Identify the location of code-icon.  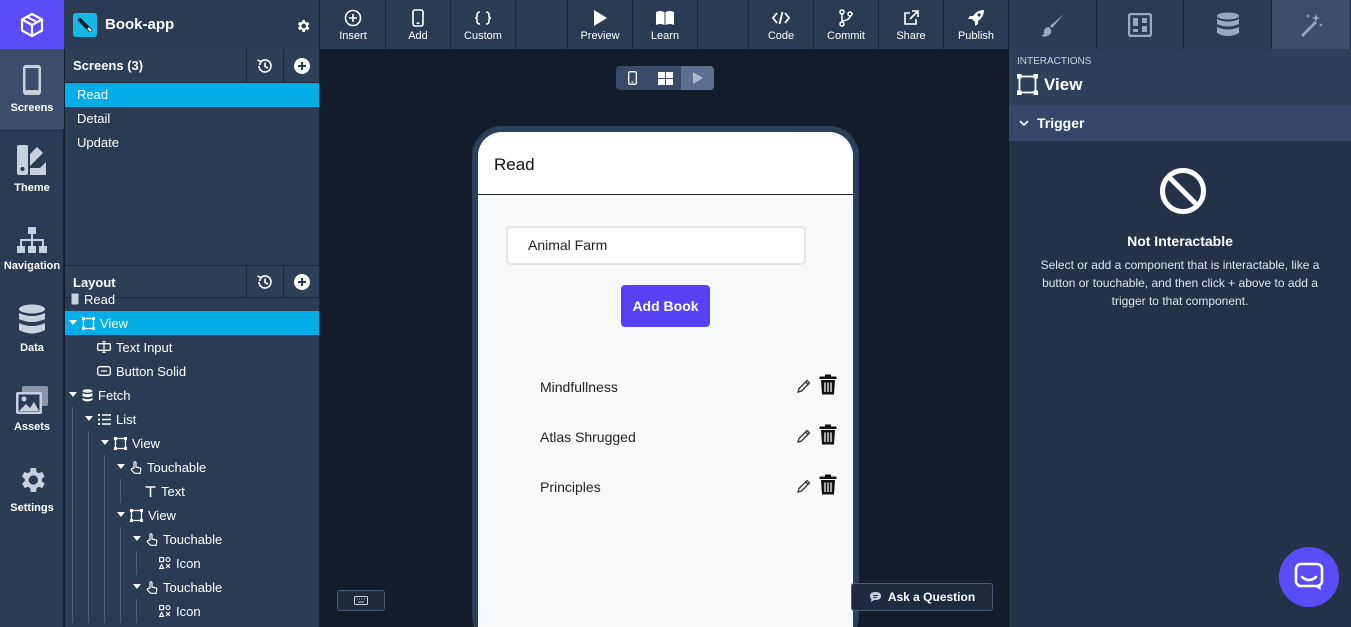
(781, 18).